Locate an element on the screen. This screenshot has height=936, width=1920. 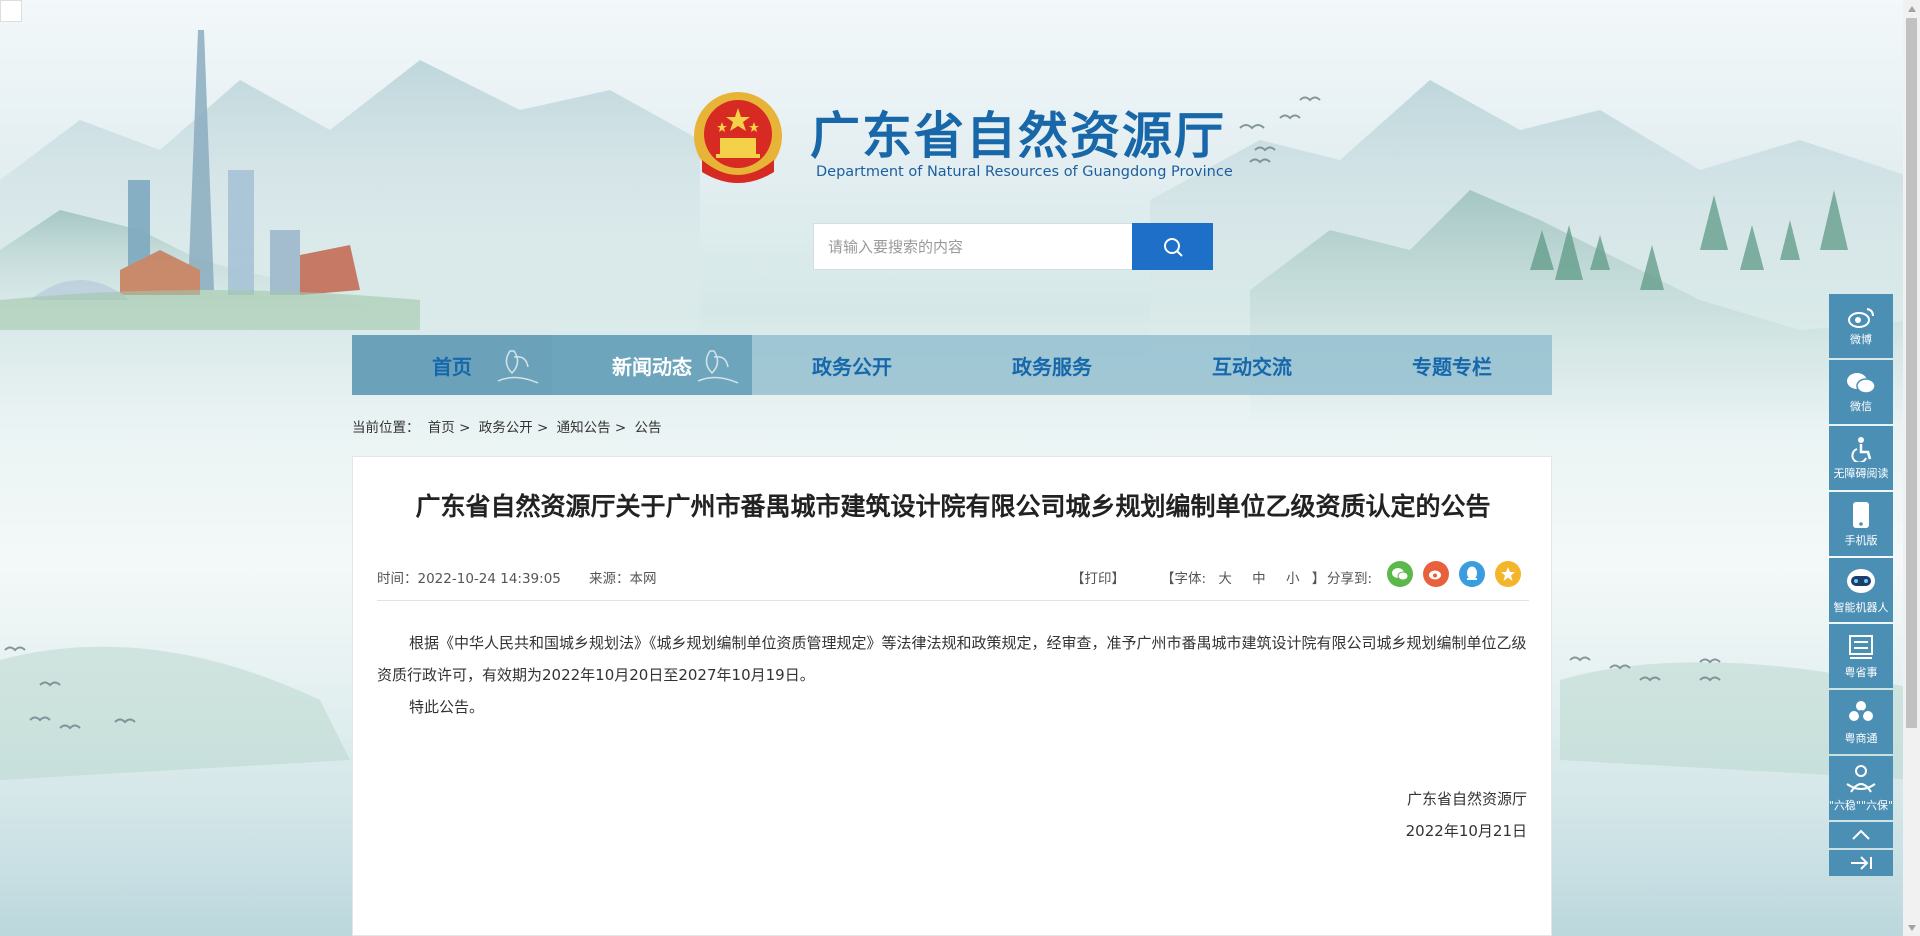
sidebar-item-wechat: 微信 is located at coordinates (1861, 392).